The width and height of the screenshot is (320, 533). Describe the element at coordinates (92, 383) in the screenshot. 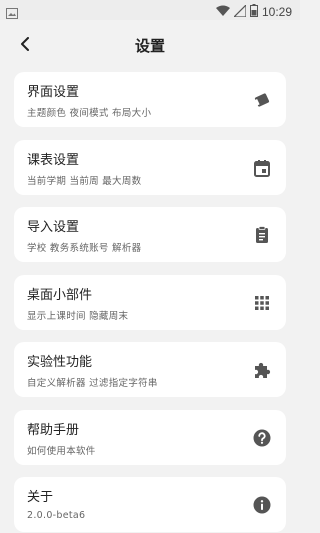

I see `item-description: 自定义解析器 过滤指定字符串` at that location.